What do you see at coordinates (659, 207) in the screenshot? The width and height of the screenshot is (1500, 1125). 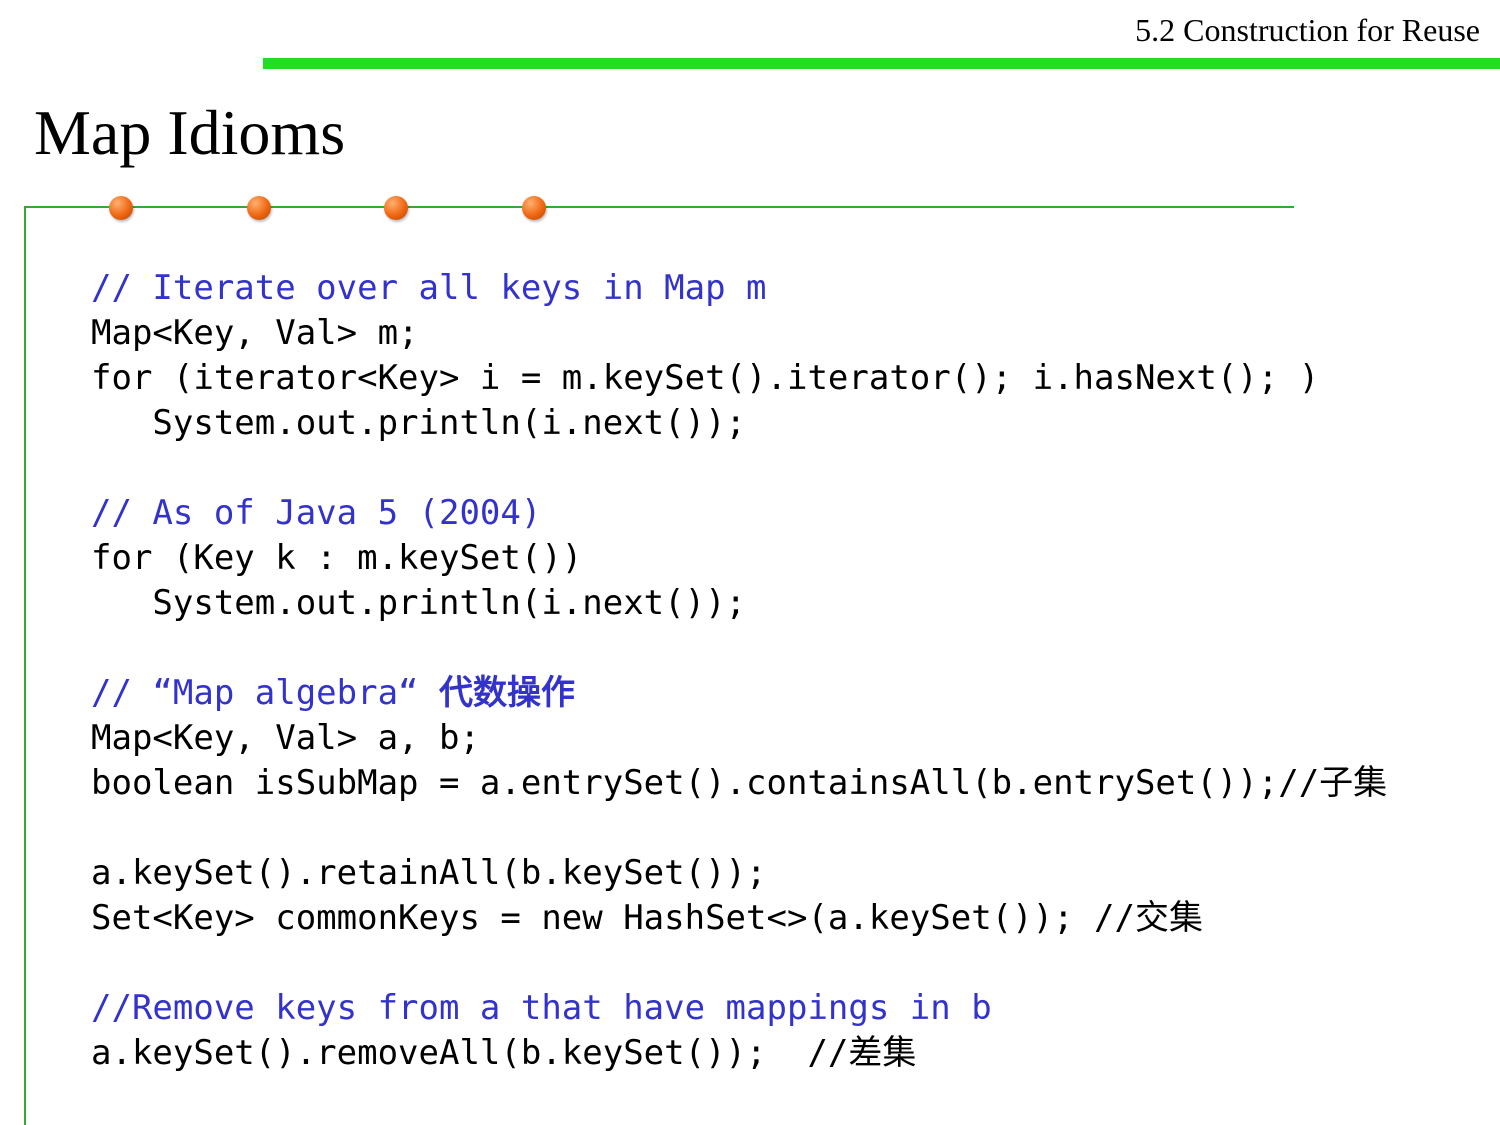 I see `frame-top-line` at bounding box center [659, 207].